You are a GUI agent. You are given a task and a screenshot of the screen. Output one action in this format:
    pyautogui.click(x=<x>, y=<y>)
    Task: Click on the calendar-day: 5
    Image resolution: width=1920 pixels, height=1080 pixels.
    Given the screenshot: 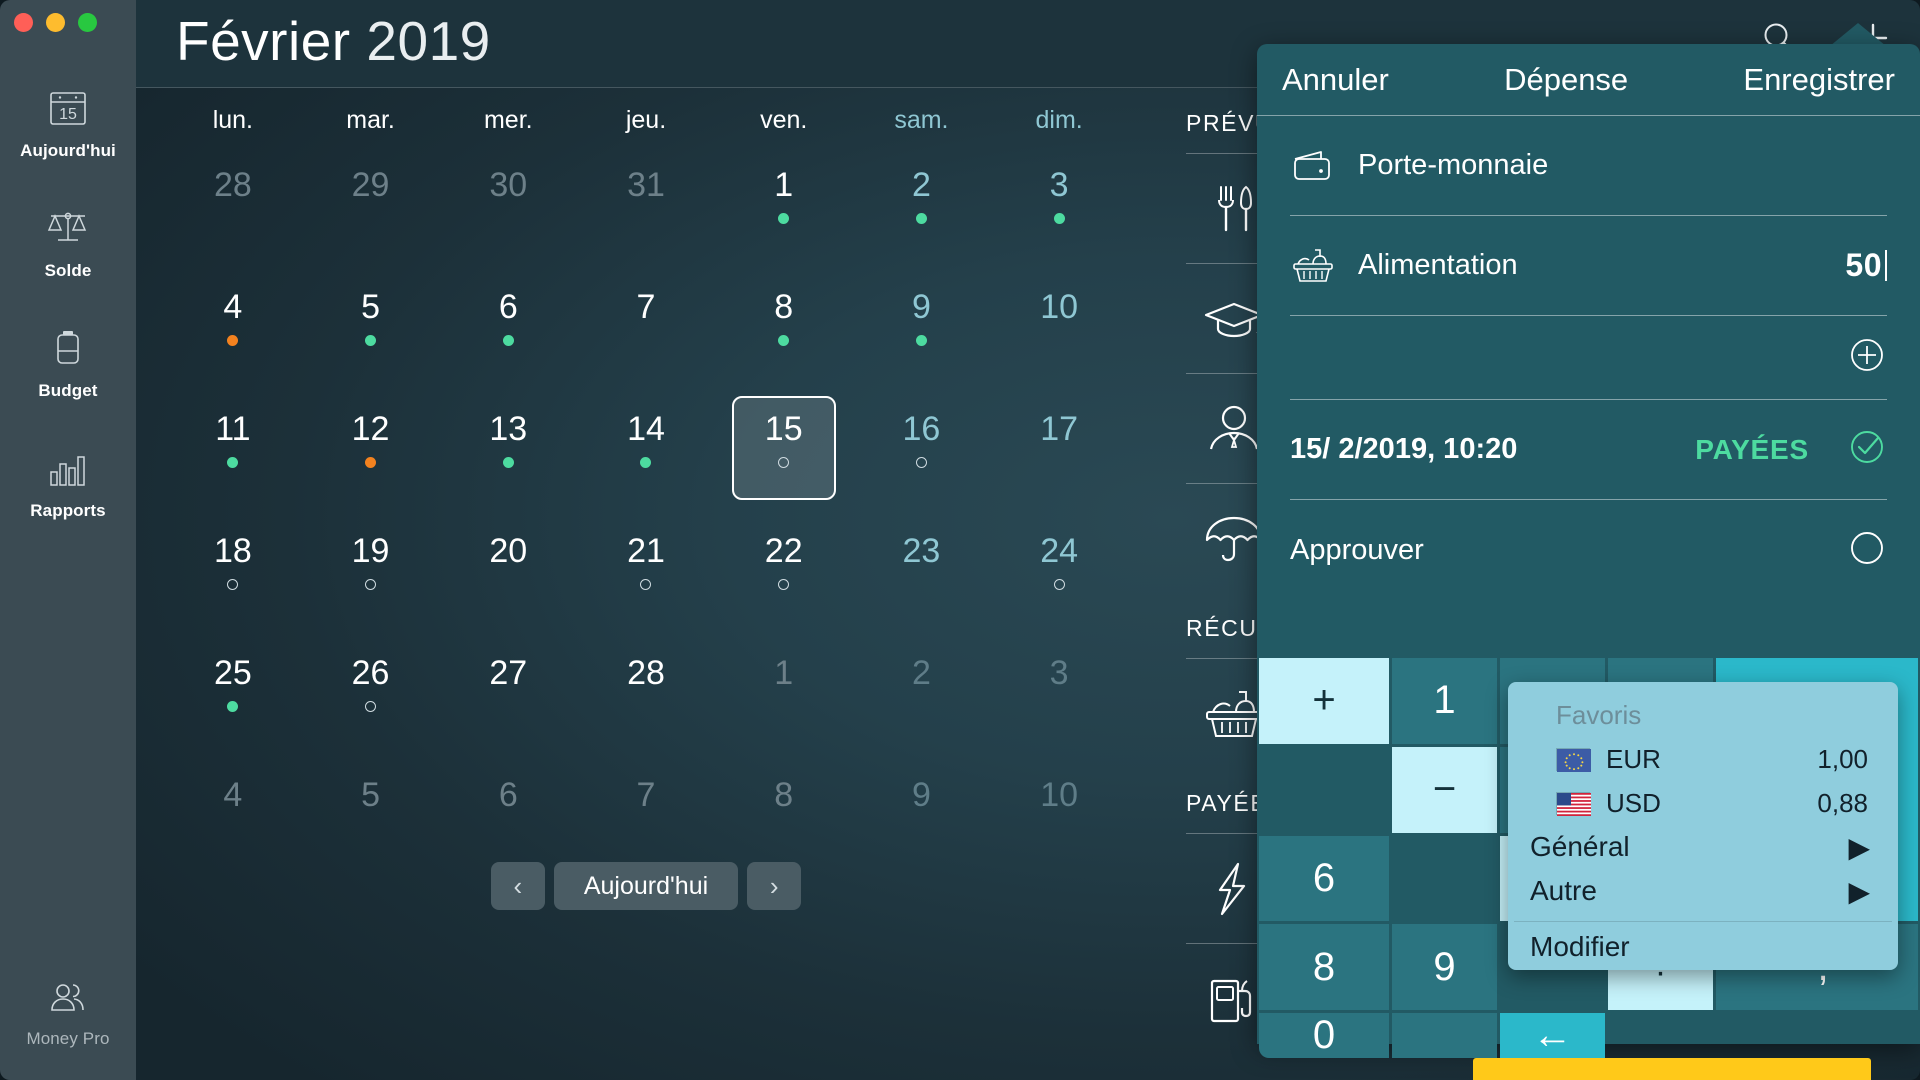 What is the action you would take?
    pyautogui.click(x=371, y=335)
    